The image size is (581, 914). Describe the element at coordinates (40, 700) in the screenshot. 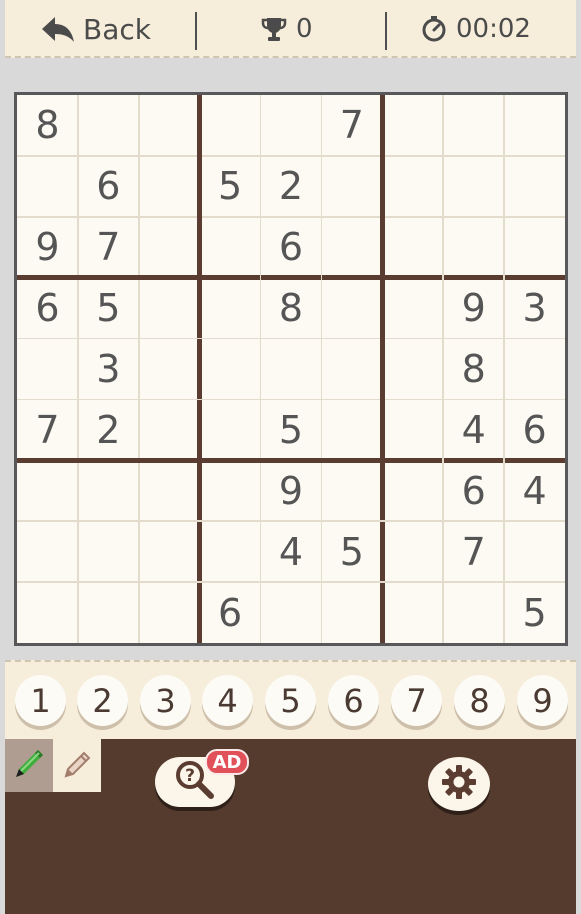

I see `number-button-1: 1` at that location.